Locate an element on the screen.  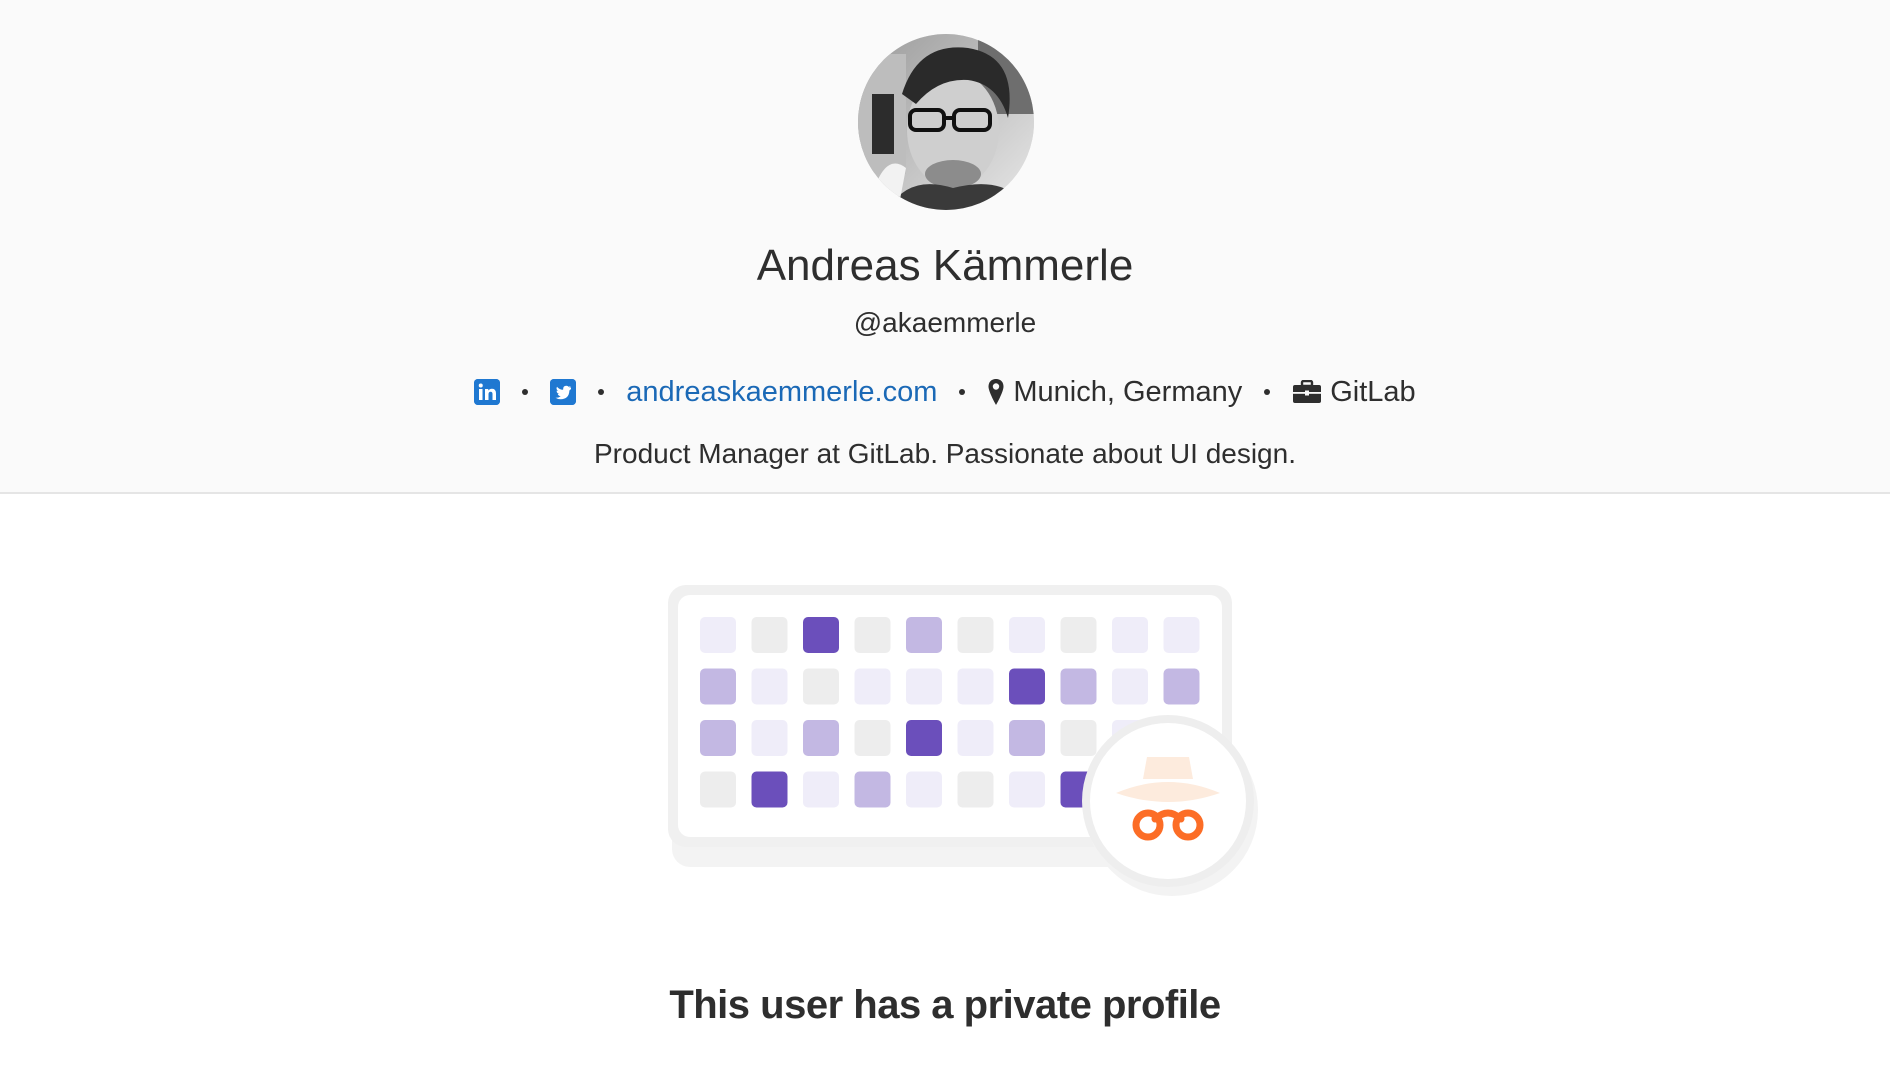
profile-name: Andreas Kämmerle is located at coordinates (945, 265).